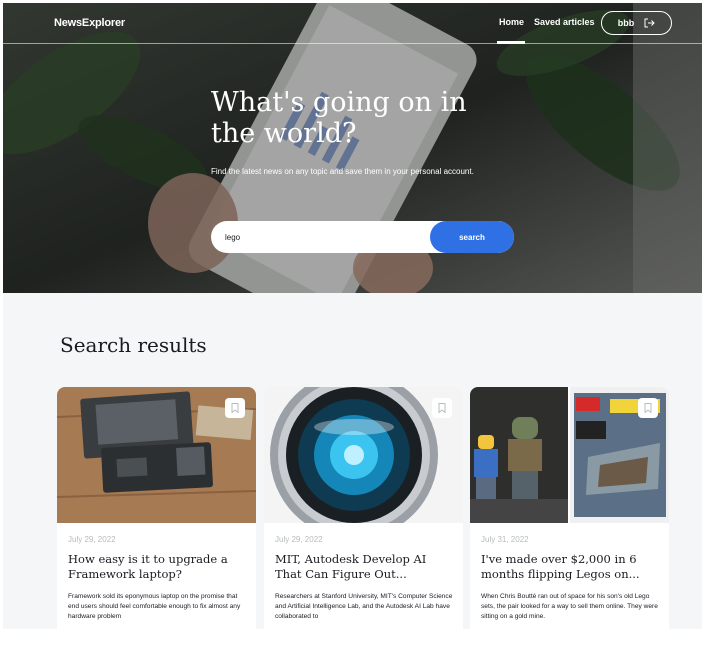 This screenshot has width=702, height=647. Describe the element at coordinates (133, 345) in the screenshot. I see `results-title: Search results` at that location.